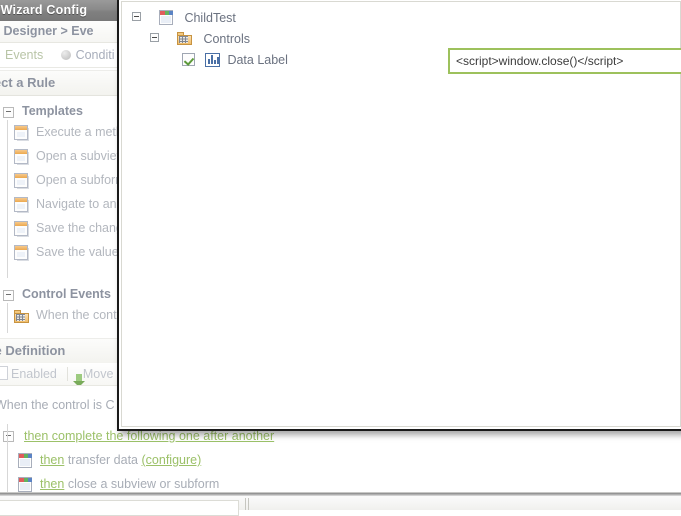 Image resolution: width=681 pixels, height=516 pixels. Describe the element at coordinates (564, 61) in the screenshot. I see `script-input: <script>window.close()</script>` at that location.